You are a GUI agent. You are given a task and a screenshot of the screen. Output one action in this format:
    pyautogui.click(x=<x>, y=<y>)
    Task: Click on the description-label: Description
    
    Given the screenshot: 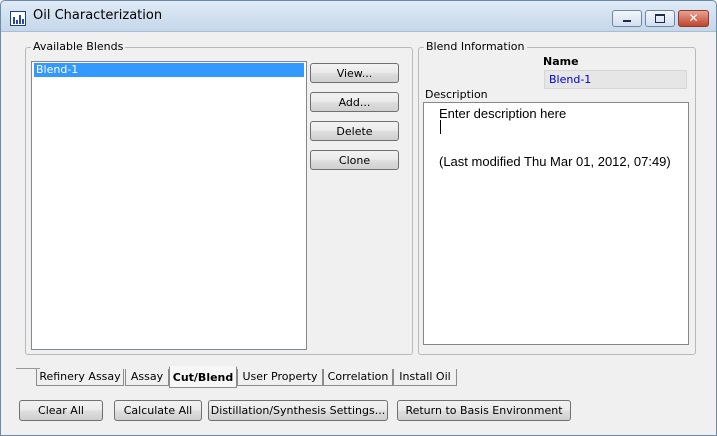 What is the action you would take?
    pyautogui.click(x=456, y=94)
    